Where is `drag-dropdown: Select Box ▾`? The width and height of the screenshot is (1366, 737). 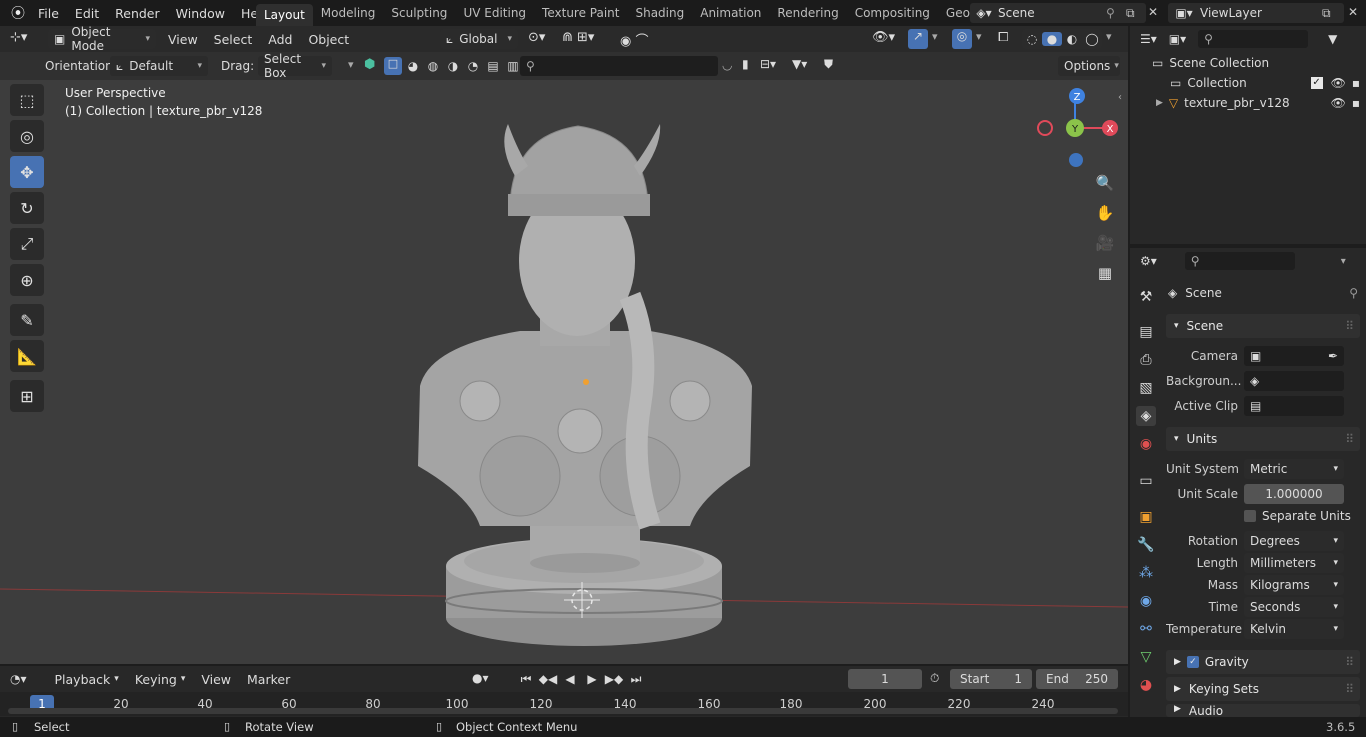 drag-dropdown: Select Box ▾ is located at coordinates (295, 66).